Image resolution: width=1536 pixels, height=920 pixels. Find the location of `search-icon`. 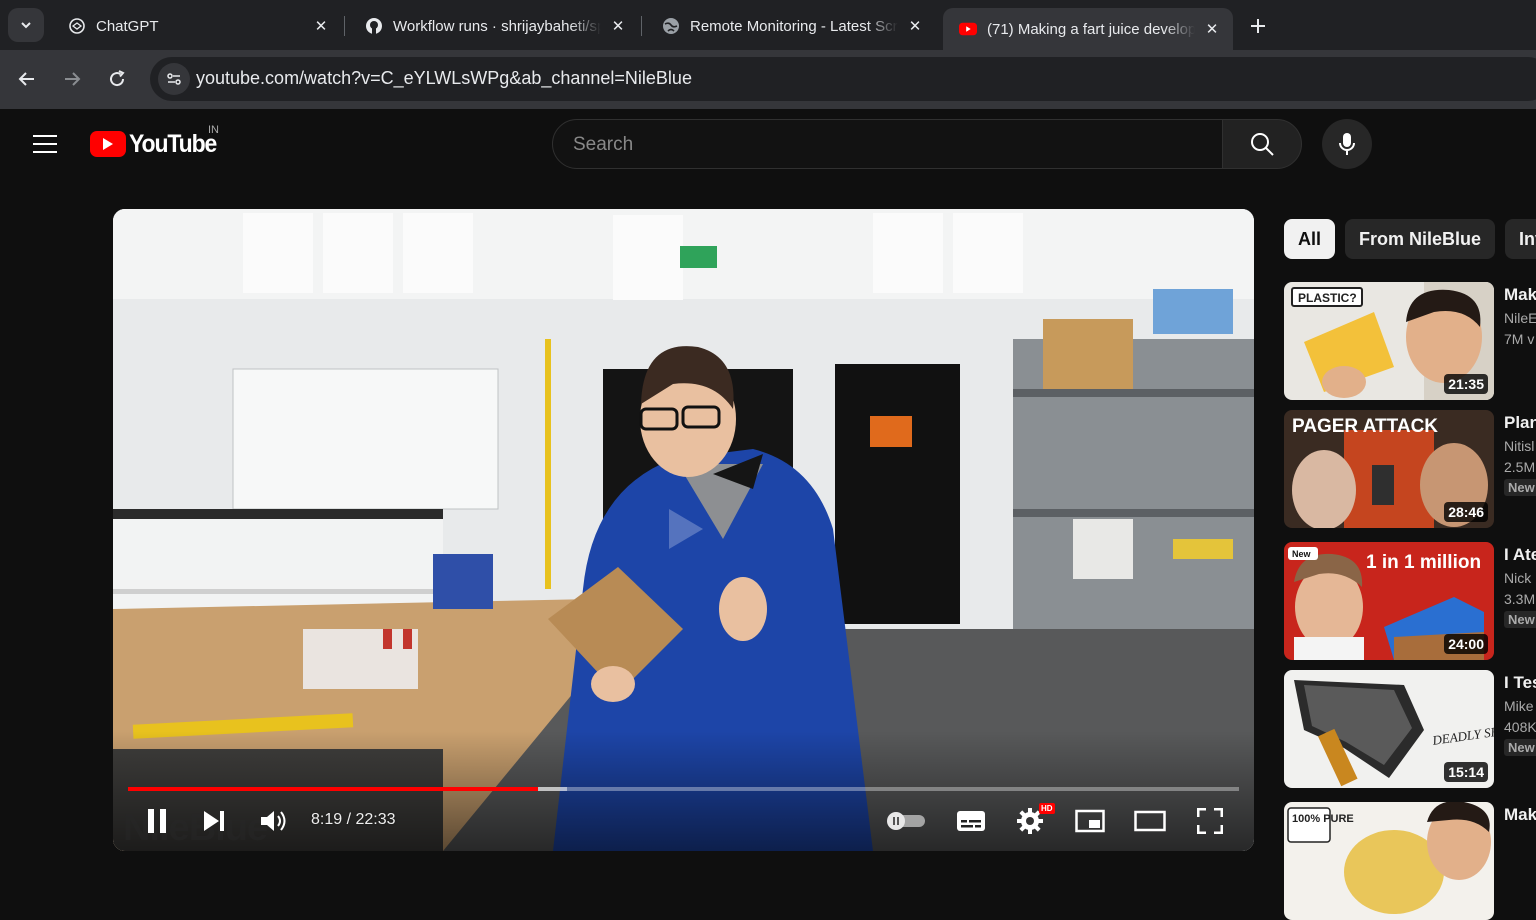

search-icon is located at coordinates (1262, 144).